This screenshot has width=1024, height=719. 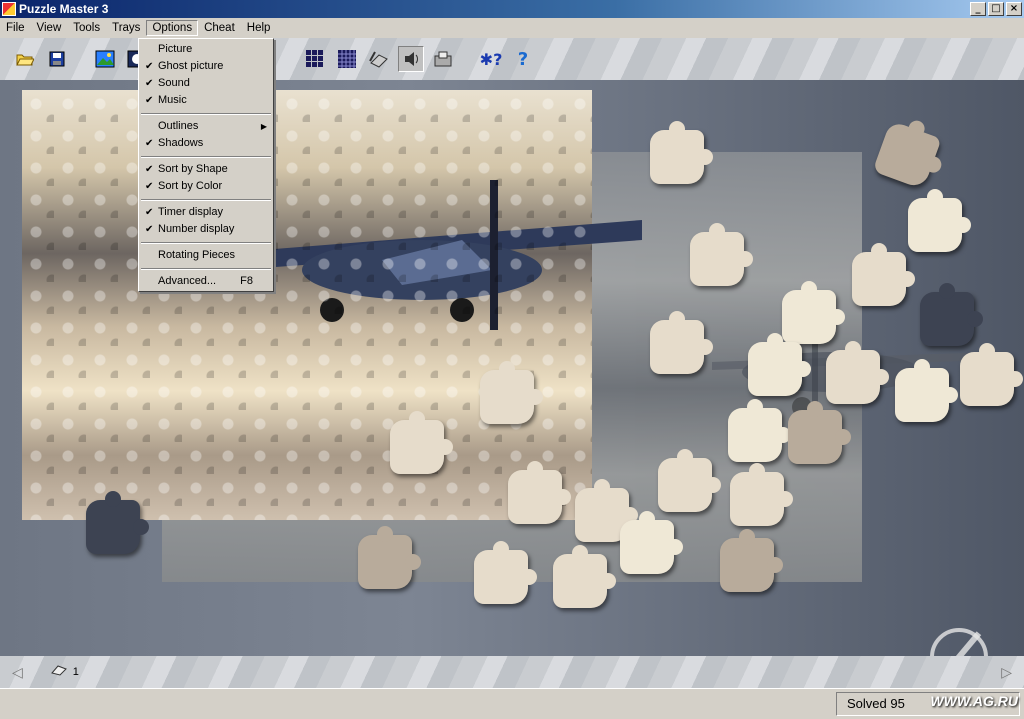 What do you see at coordinates (523, 59) in the screenshot?
I see `help-icon: ?` at bounding box center [523, 59].